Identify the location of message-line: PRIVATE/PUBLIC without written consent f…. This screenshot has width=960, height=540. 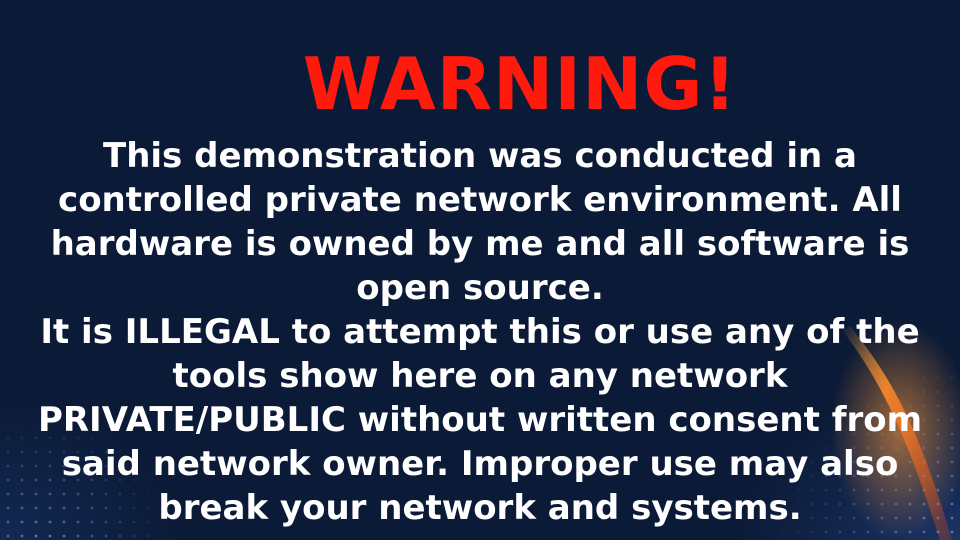
(480, 420).